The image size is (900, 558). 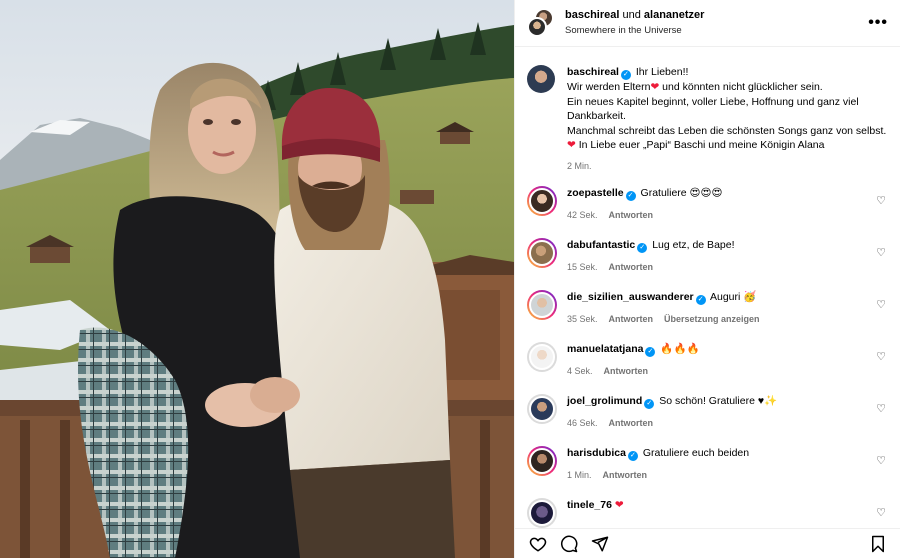 I want to click on translate-button: Übersetzung anzeigen, so click(x=712, y=319).